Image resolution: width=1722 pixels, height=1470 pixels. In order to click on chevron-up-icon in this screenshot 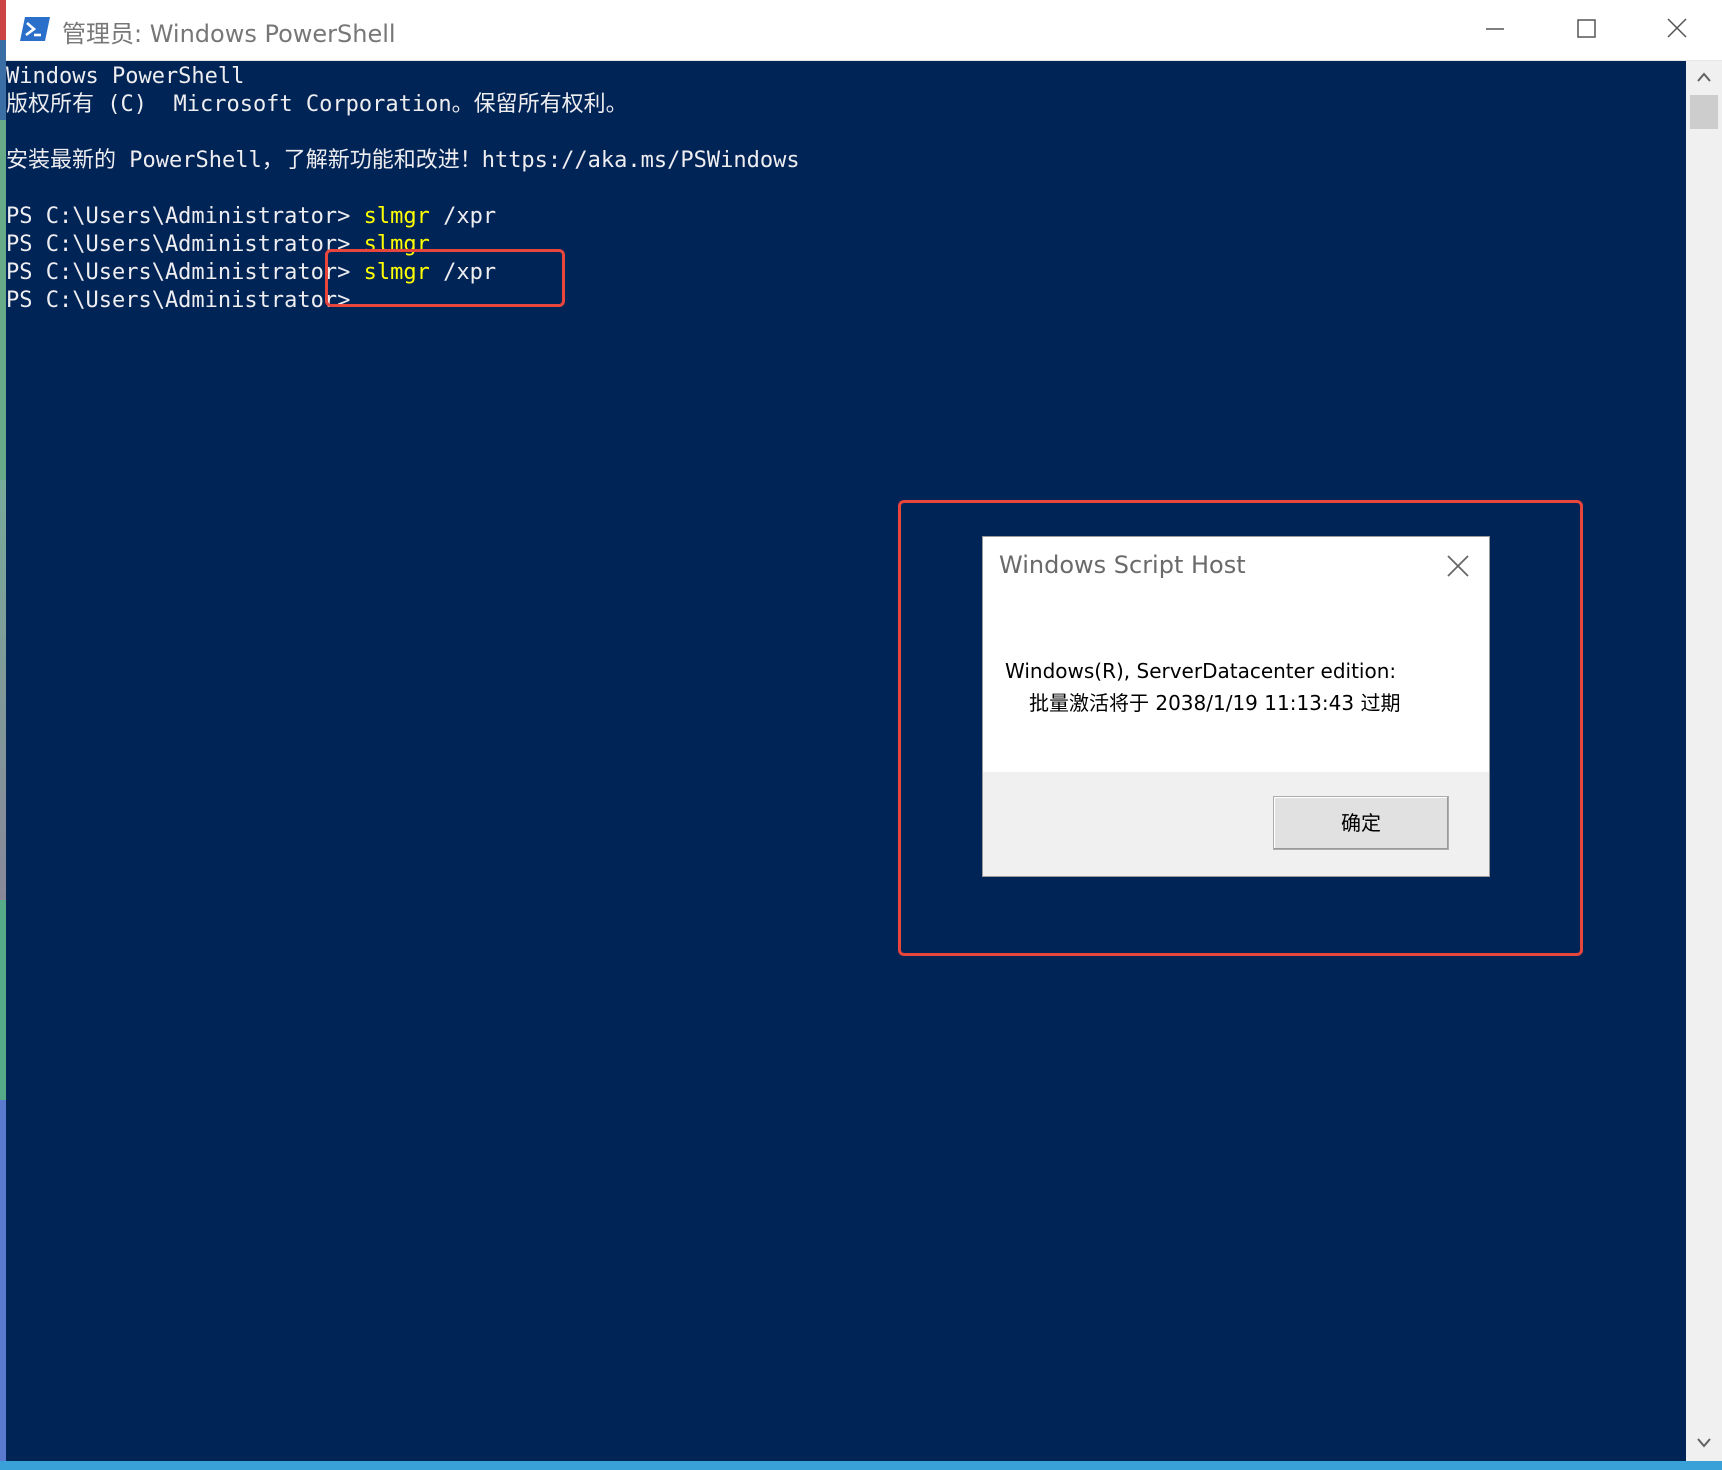, I will do `click(1704, 77)`.